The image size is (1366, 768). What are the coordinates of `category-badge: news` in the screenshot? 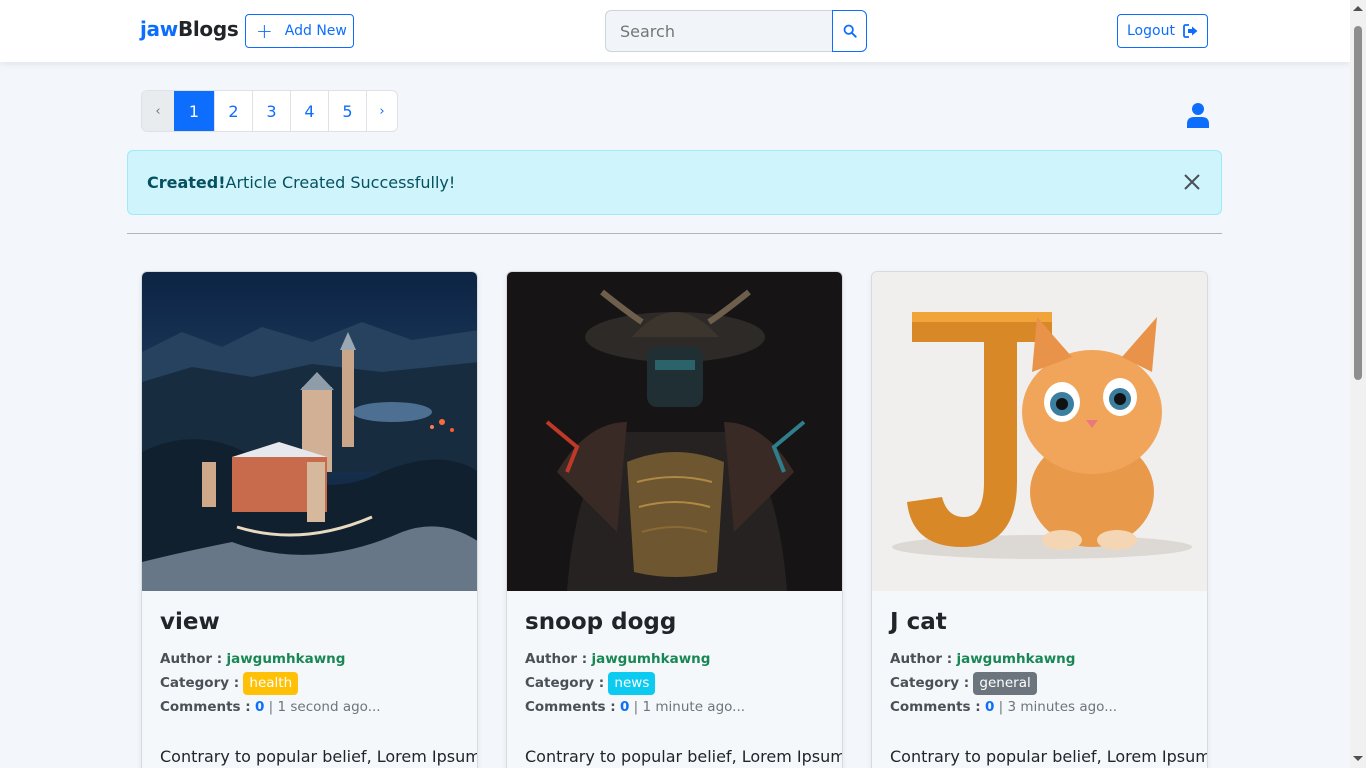 It's located at (632, 683).